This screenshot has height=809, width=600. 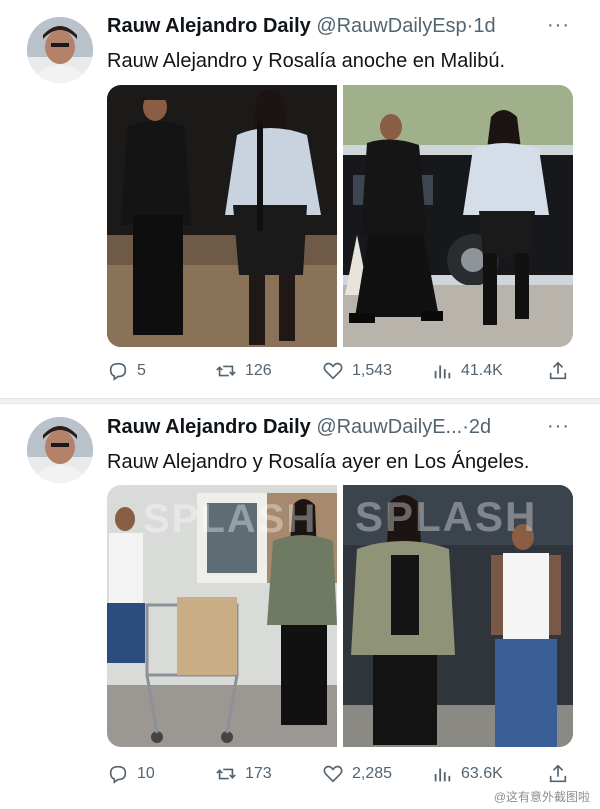 What do you see at coordinates (131, 774) in the screenshot?
I see `reply-button: 10` at bounding box center [131, 774].